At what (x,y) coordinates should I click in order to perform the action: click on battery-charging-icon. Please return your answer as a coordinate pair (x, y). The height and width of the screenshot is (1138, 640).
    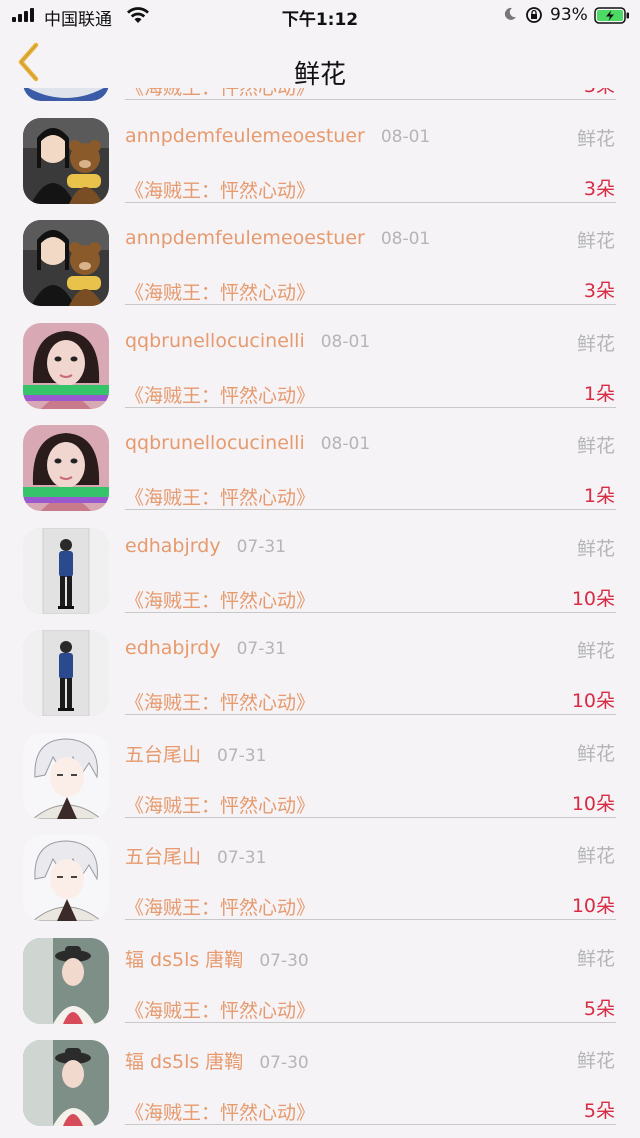
    Looking at the image, I should click on (611, 15).